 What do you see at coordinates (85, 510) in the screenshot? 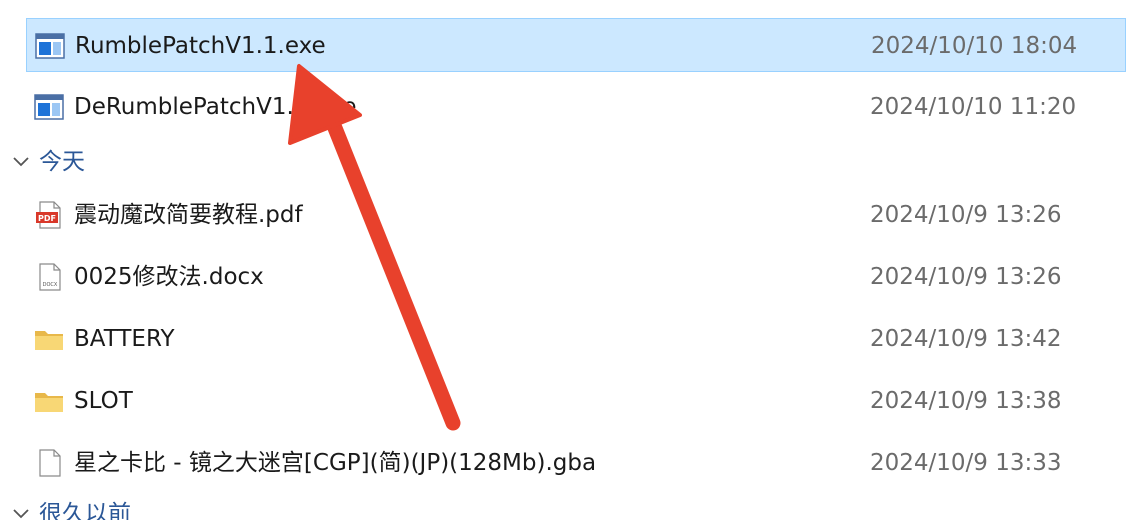
I see `group-label: 很久以前` at bounding box center [85, 510].